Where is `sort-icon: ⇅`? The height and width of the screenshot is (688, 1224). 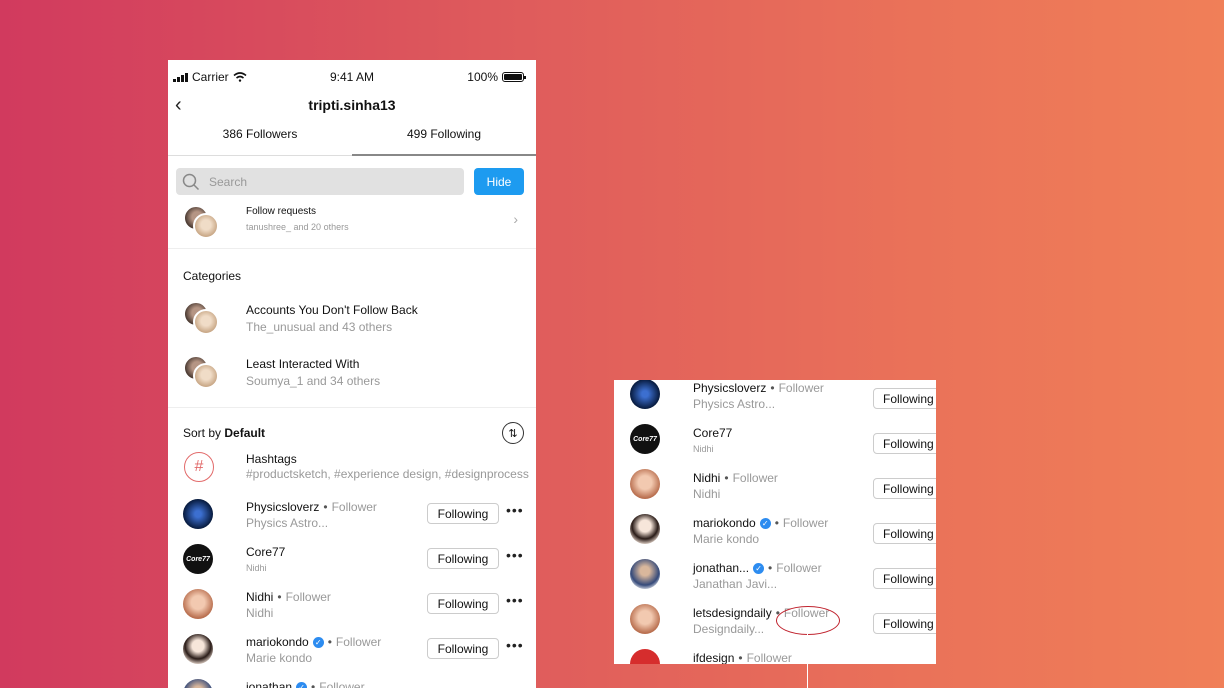 sort-icon: ⇅ is located at coordinates (513, 433).